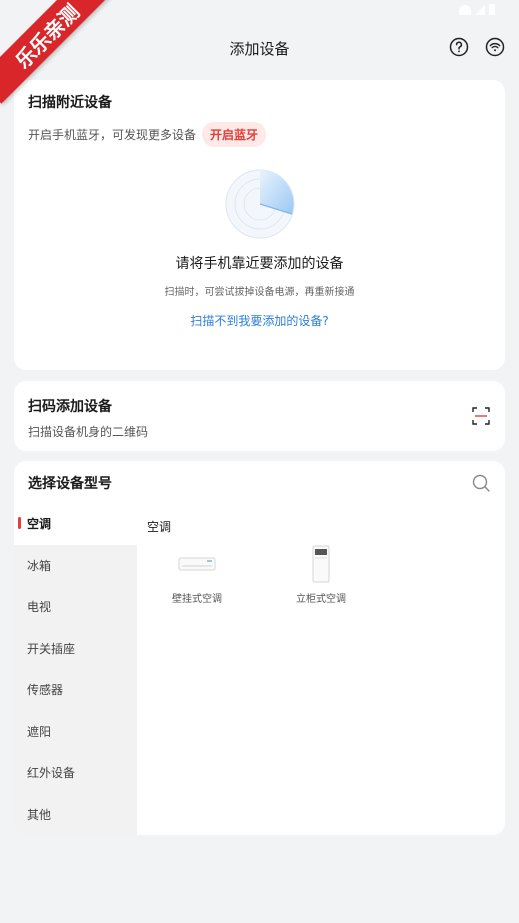 The height and width of the screenshot is (923, 519). Describe the element at coordinates (465, 9) in the screenshot. I see `status-wifi-icon` at that location.